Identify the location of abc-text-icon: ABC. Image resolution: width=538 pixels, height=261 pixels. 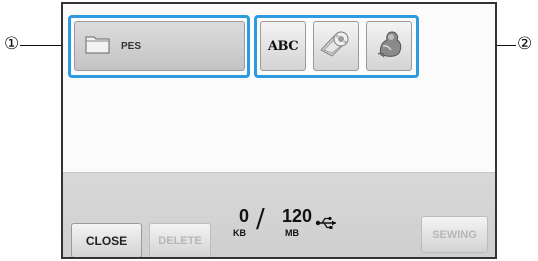
(283, 46).